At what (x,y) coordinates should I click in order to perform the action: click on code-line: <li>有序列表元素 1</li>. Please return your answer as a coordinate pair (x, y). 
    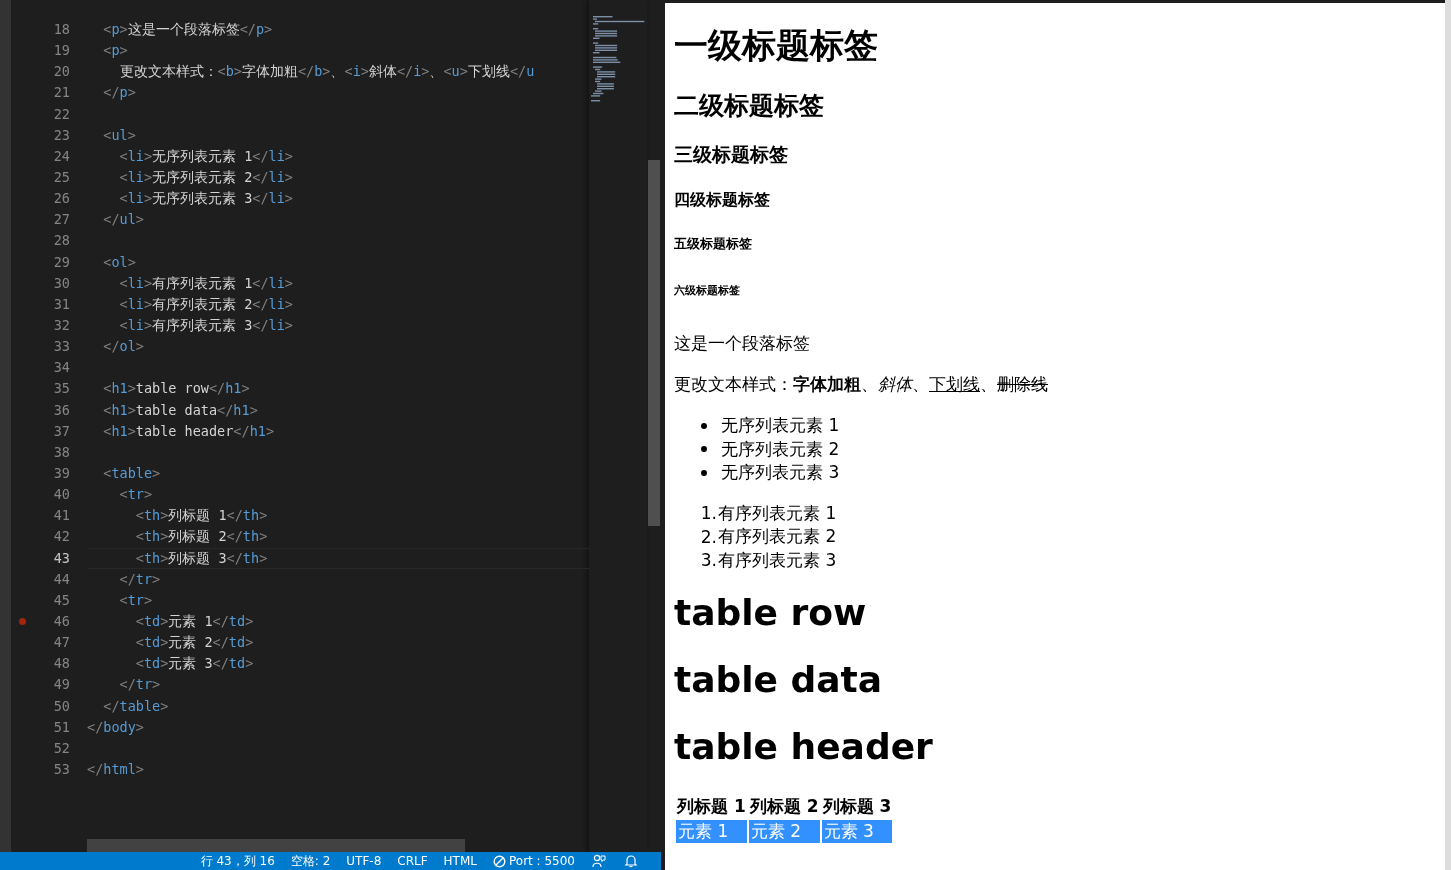
    Looking at the image, I should click on (205, 283).